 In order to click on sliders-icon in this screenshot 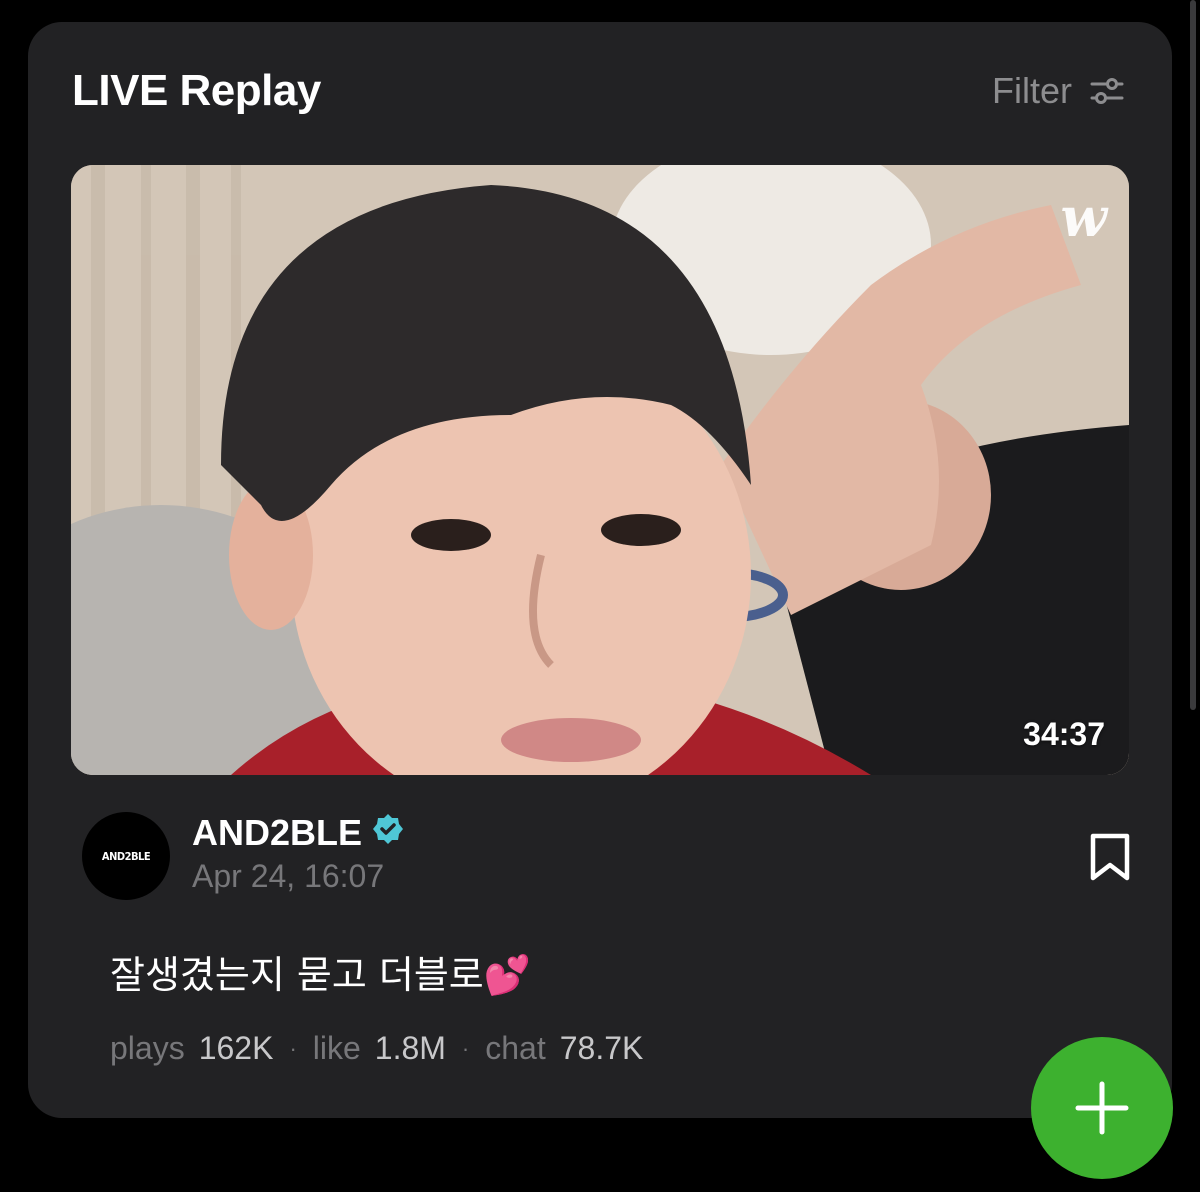, I will do `click(1107, 91)`.